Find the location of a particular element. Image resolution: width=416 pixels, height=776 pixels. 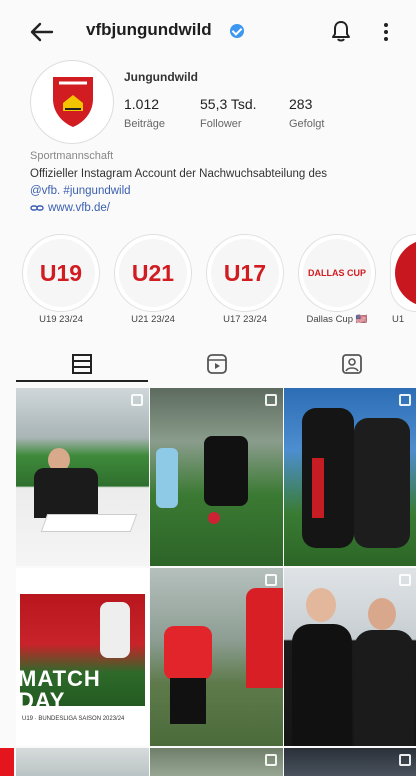

grid-posts-tab-icon is located at coordinates (82, 364).